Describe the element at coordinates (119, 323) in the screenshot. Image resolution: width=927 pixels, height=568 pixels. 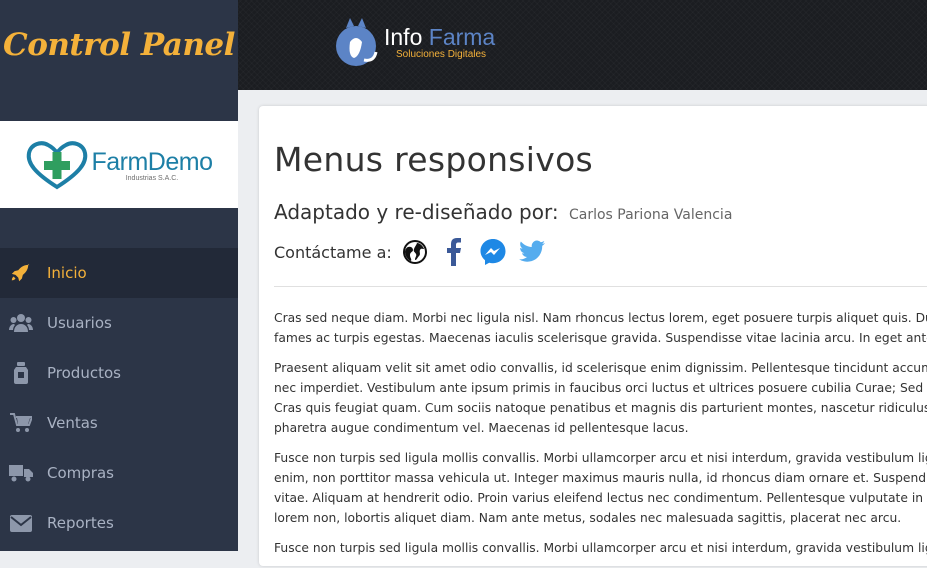
I see `sidebar-item-usuarios: Usuarios` at that location.